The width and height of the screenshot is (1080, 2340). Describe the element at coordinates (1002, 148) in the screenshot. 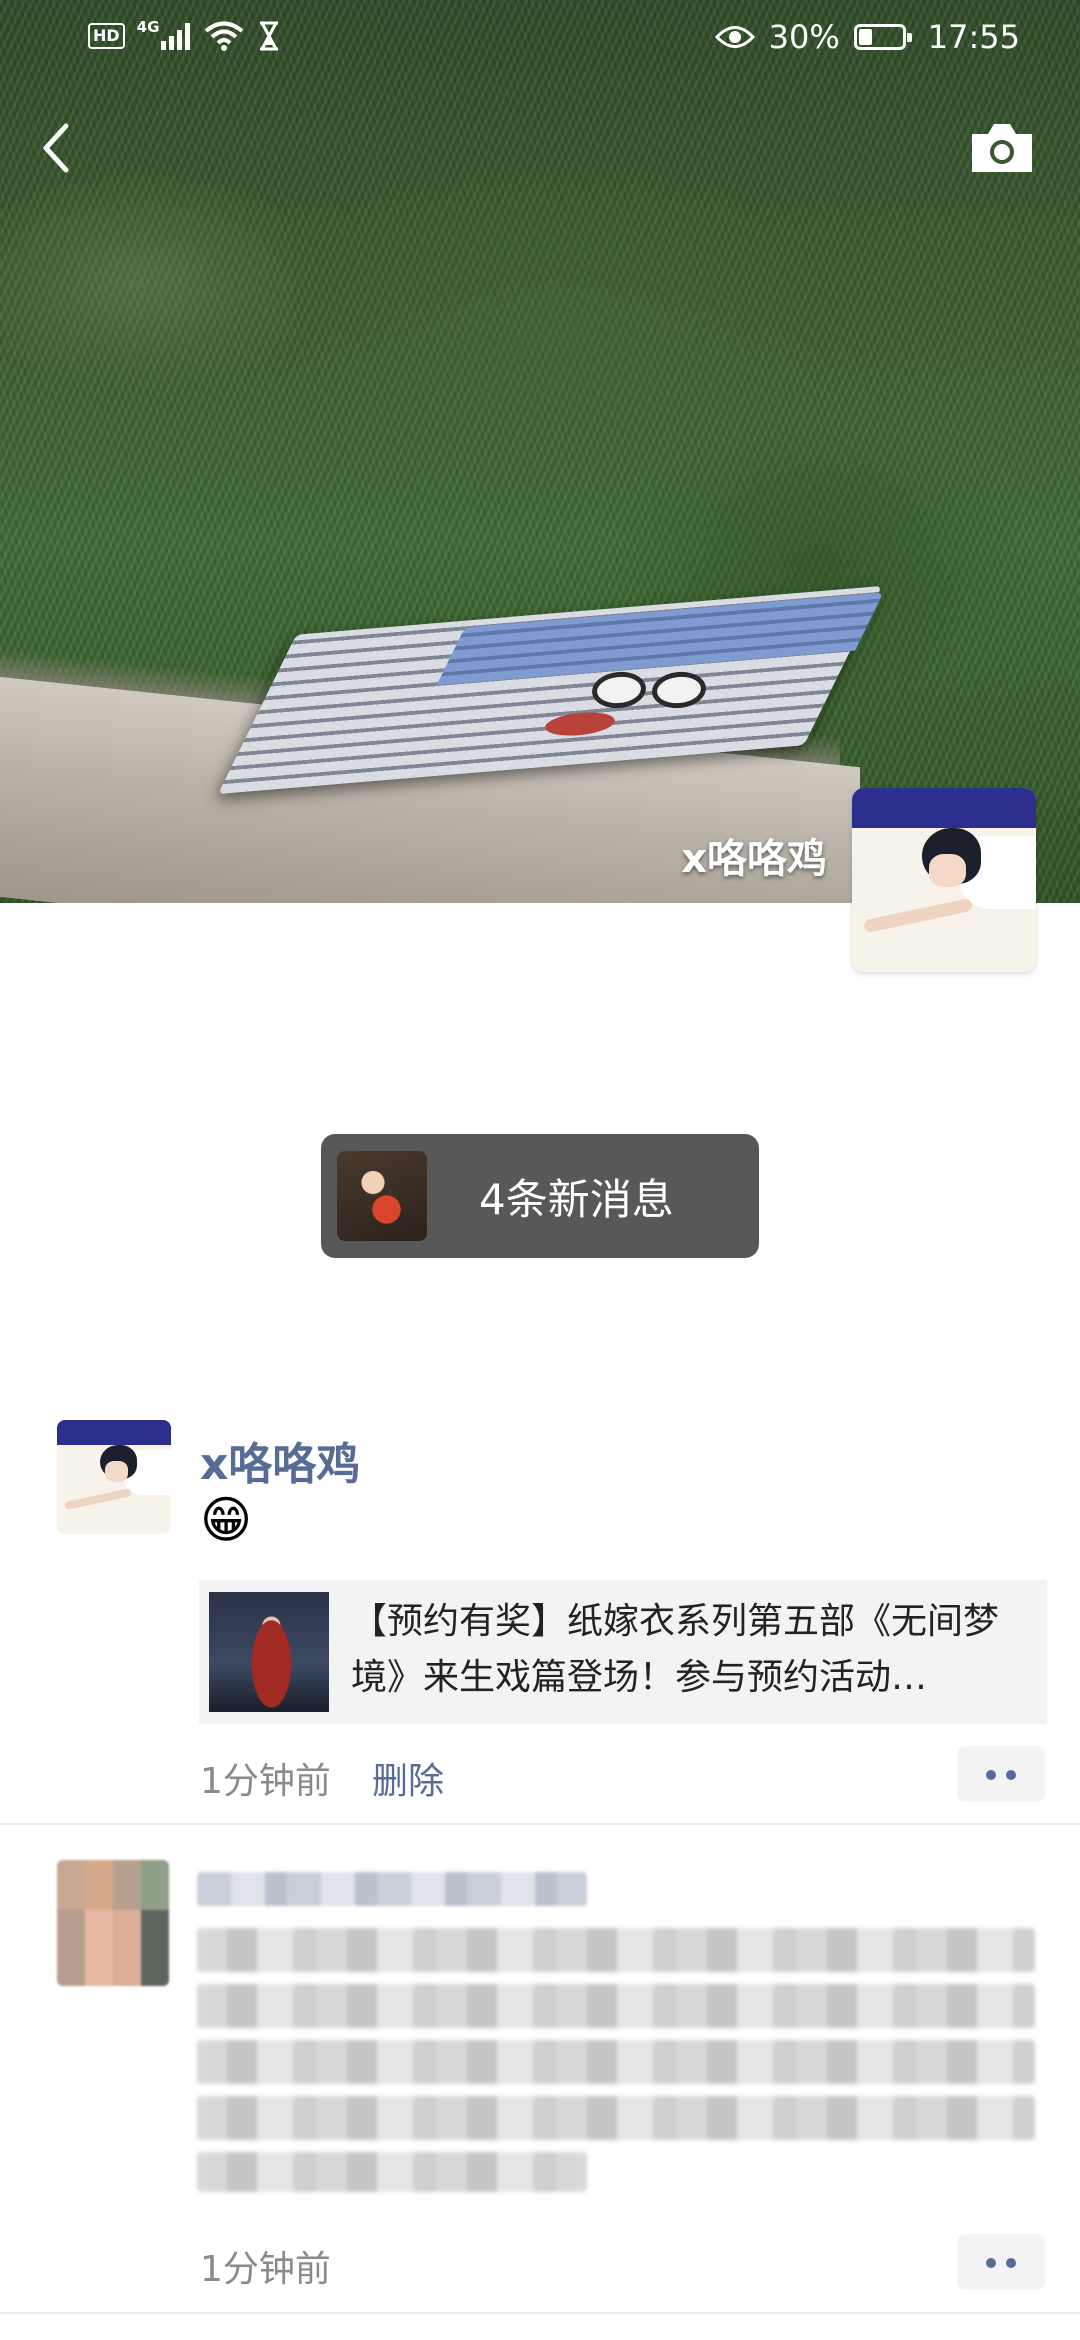

I see `camera-icon` at that location.